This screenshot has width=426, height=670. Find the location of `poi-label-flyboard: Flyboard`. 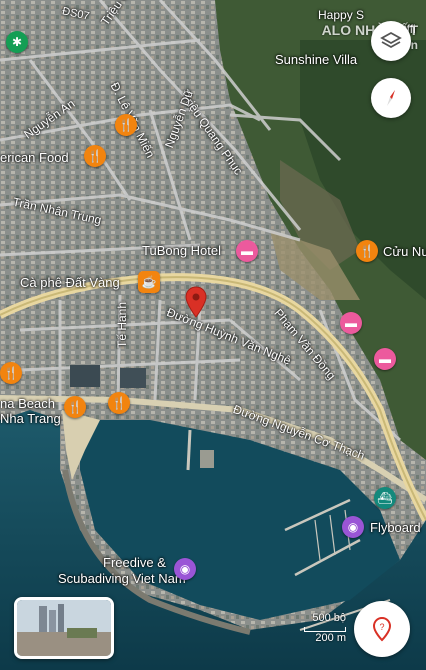

poi-label-flyboard: Flyboard is located at coordinates (395, 527).